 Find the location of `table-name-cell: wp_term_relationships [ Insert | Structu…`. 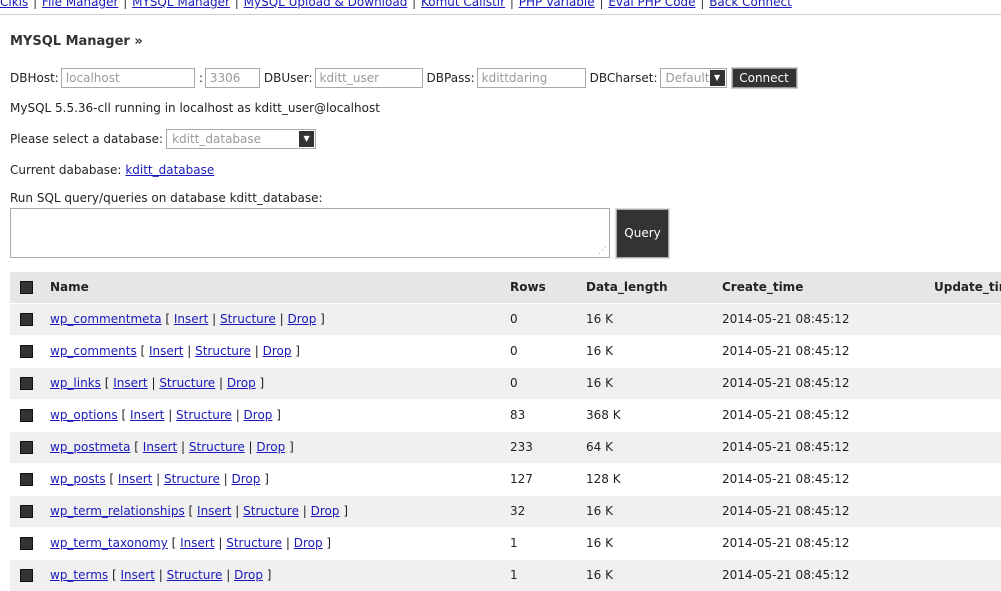

table-name-cell: wp_term_relationships [ Insert | Structu… is located at coordinates (199, 511).